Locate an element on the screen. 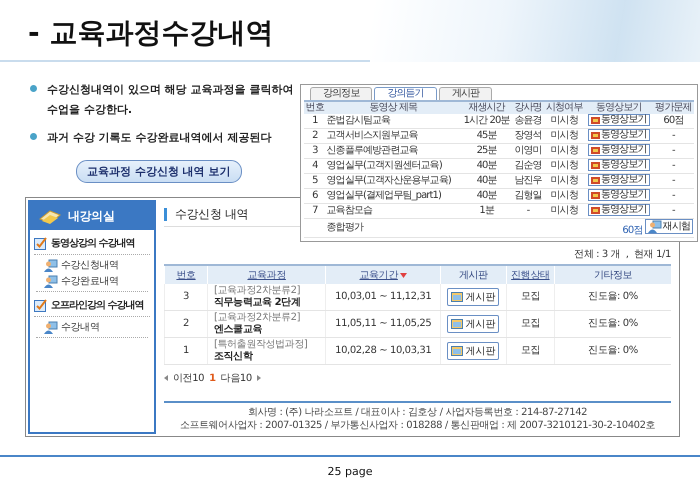  sort-arrow-icon is located at coordinates (403, 275).